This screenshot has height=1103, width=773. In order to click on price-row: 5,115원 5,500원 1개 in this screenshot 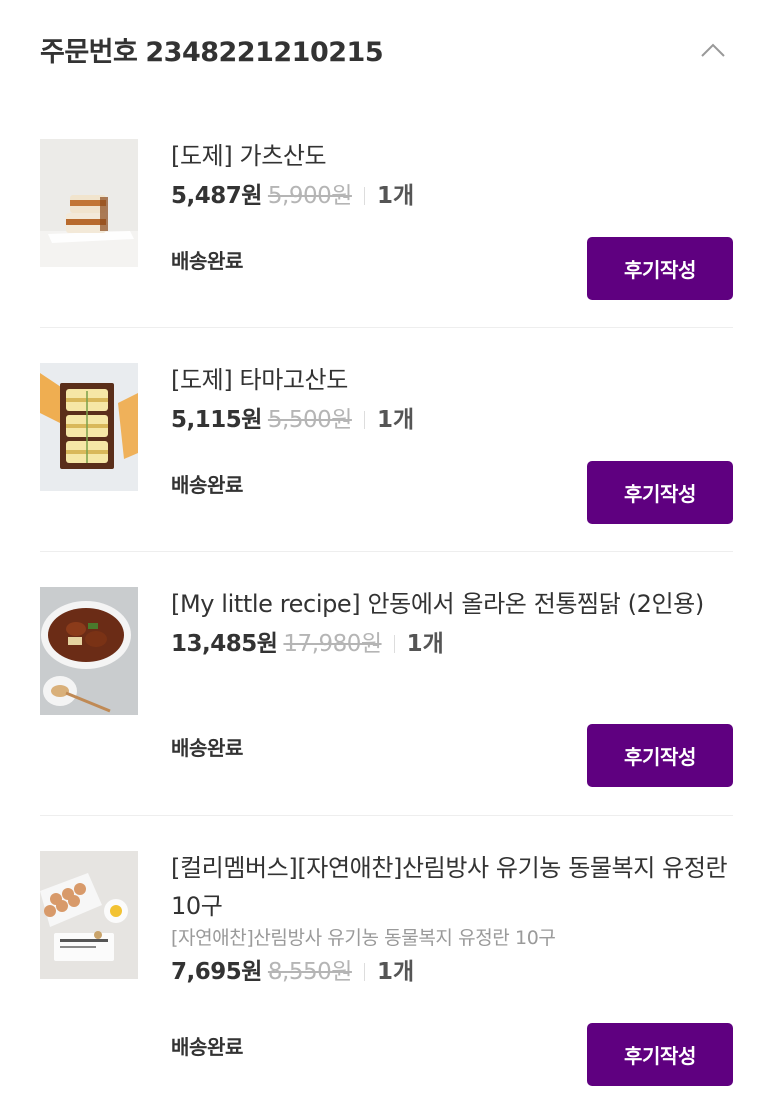, I will do `click(452, 420)`.